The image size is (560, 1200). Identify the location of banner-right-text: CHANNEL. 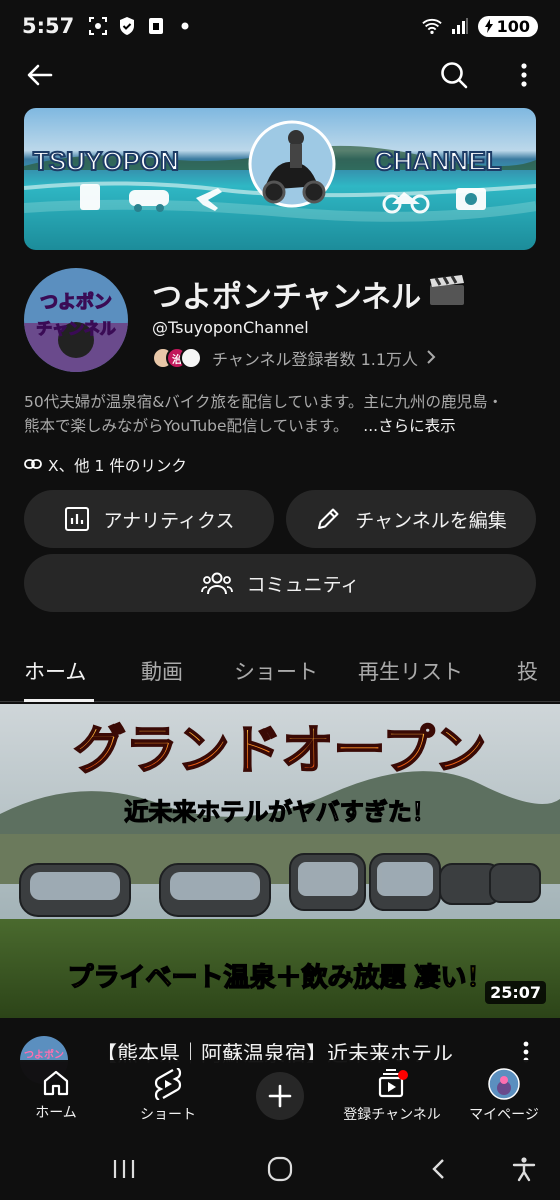
(437, 161).